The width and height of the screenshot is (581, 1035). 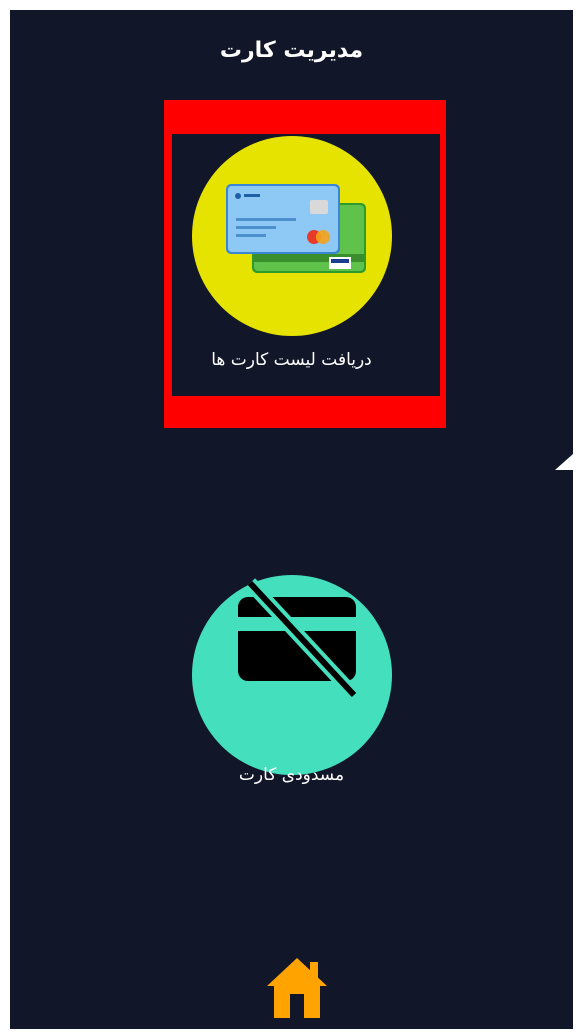 I want to click on get-card-list-circle, so click(x=291, y=236).